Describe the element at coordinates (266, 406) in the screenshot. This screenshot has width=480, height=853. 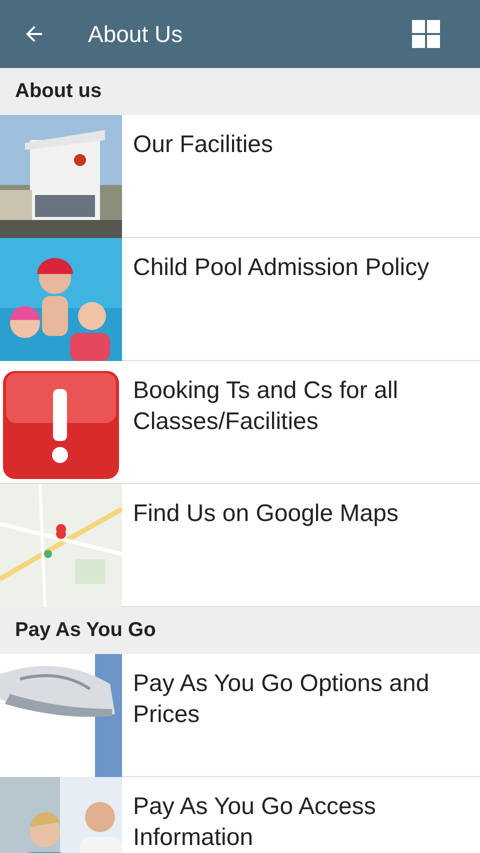
I see `item-title: Booking Ts and Cs for all Classes/Facilities` at that location.